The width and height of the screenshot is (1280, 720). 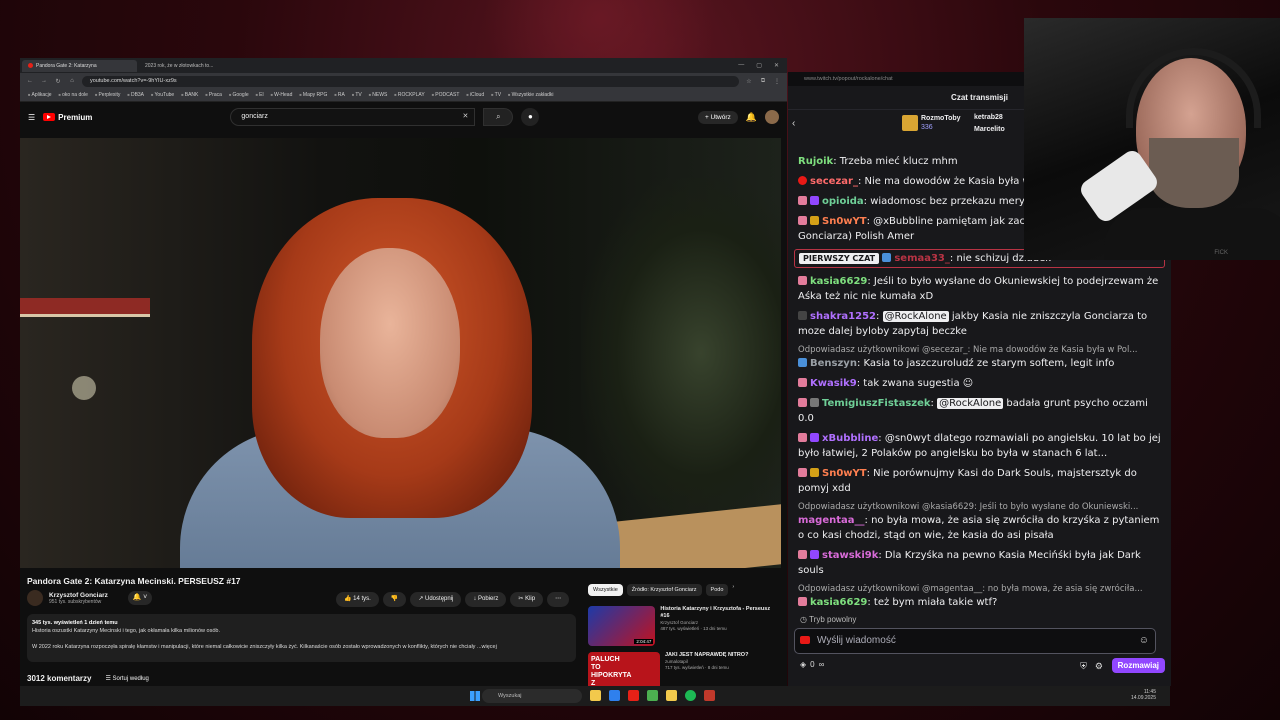 What do you see at coordinates (409, 95) in the screenshot?
I see `bookmark-item: ROCKPLAY` at bounding box center [409, 95].